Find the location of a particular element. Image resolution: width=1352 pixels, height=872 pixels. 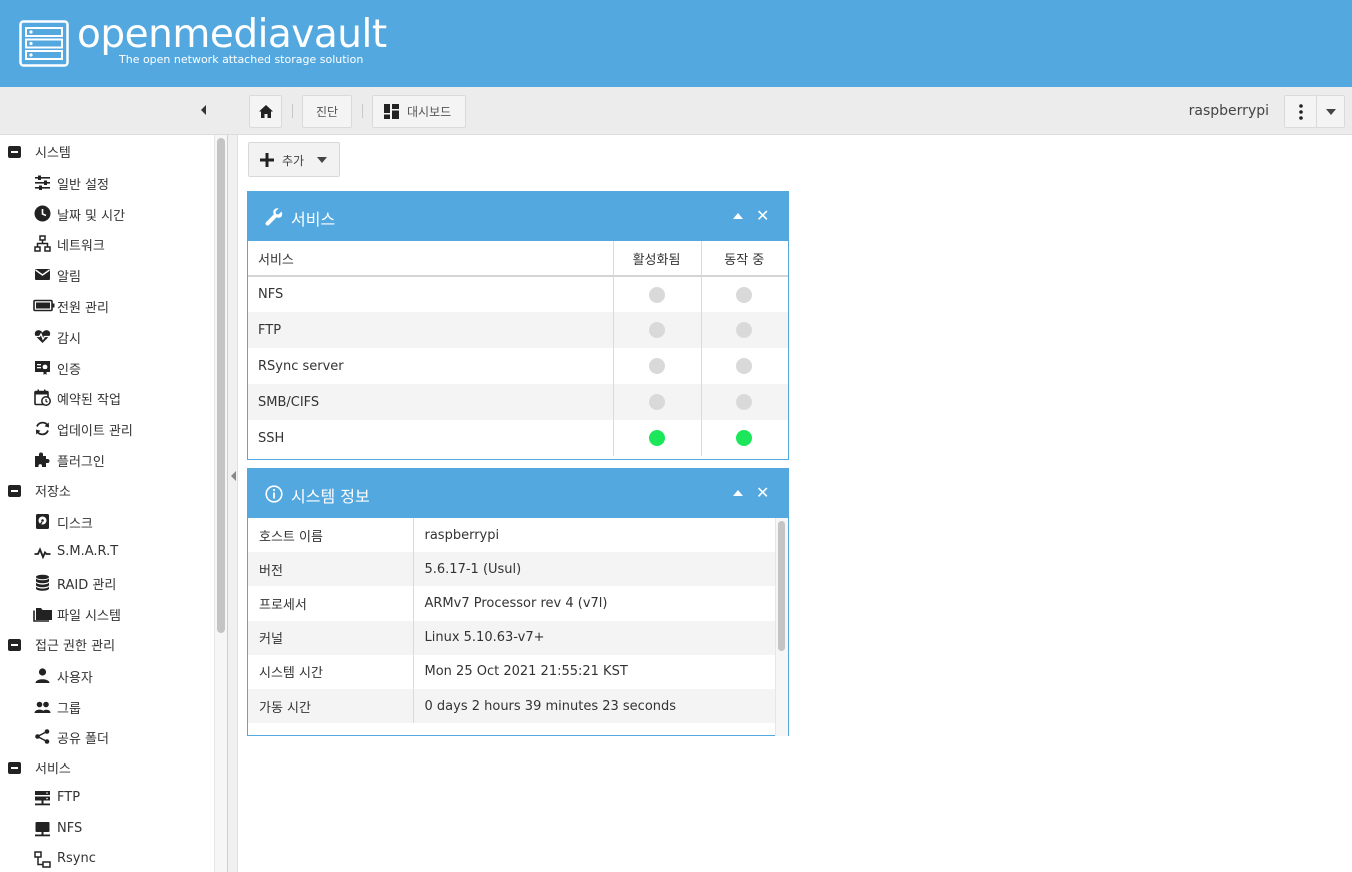

column-header: 서비스 is located at coordinates (430, 259).